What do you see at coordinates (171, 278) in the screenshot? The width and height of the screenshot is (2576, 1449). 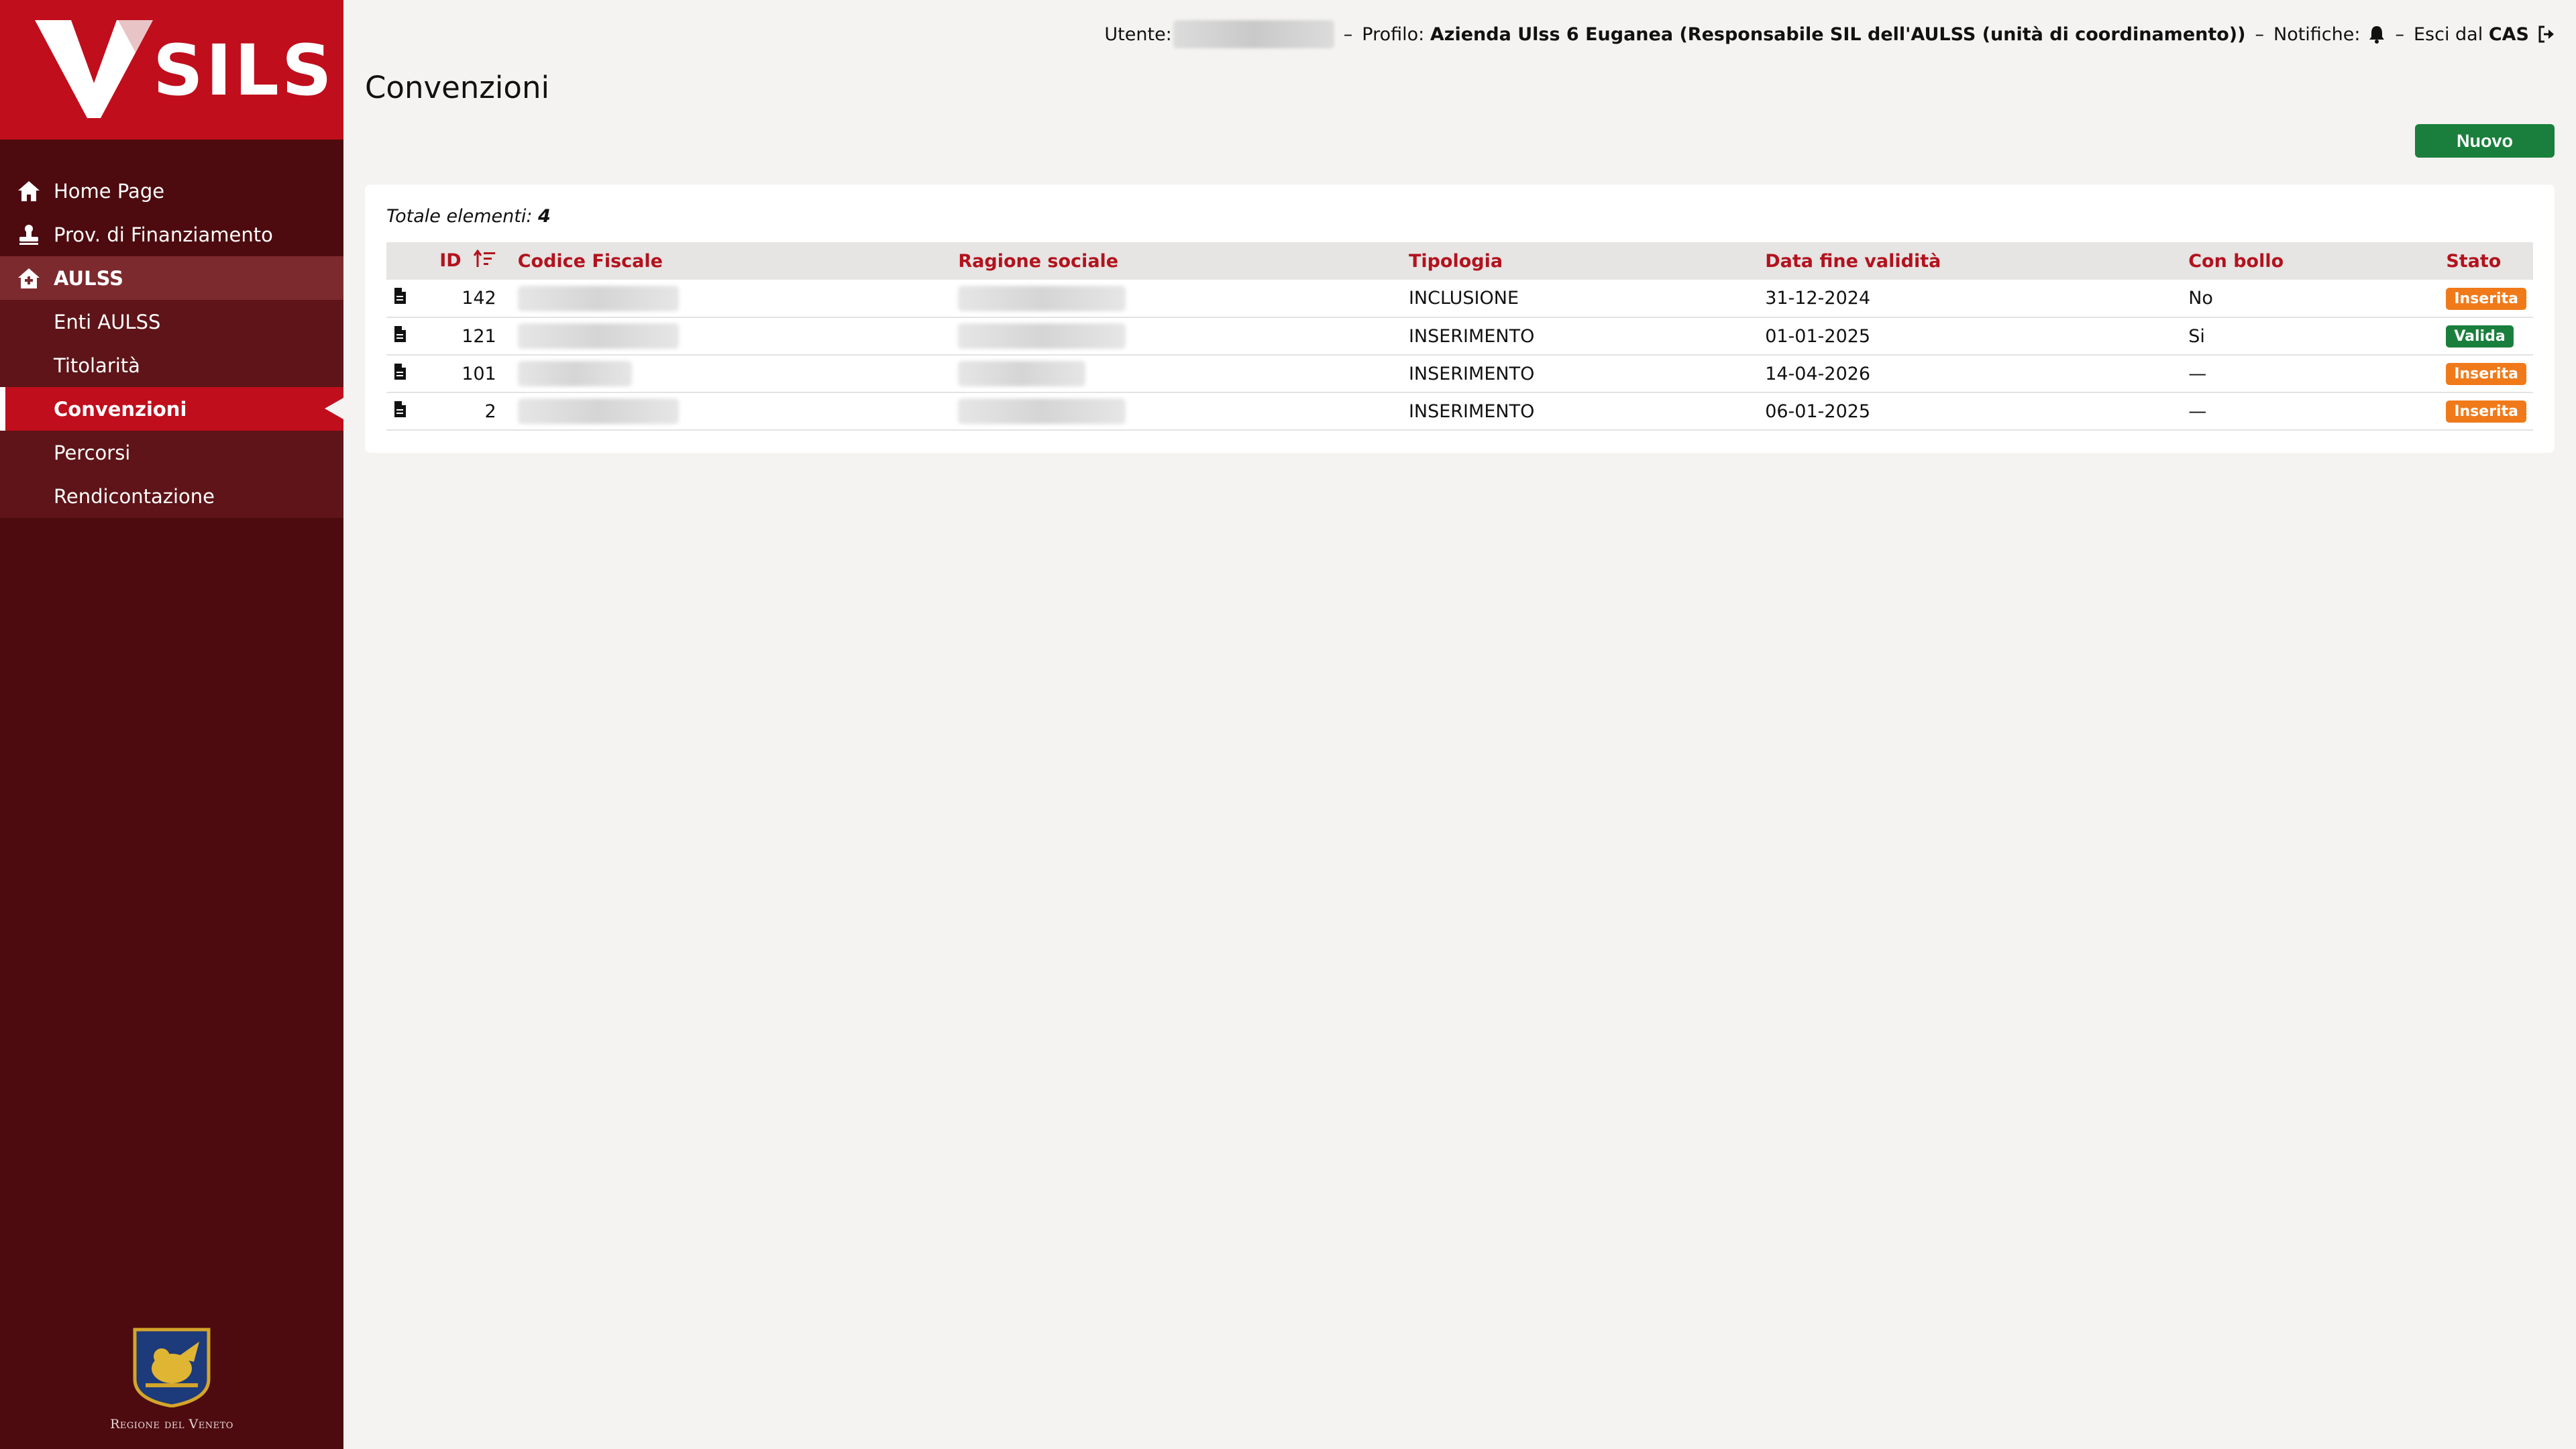 I see `sidebar-item-aulss: AULSS` at bounding box center [171, 278].